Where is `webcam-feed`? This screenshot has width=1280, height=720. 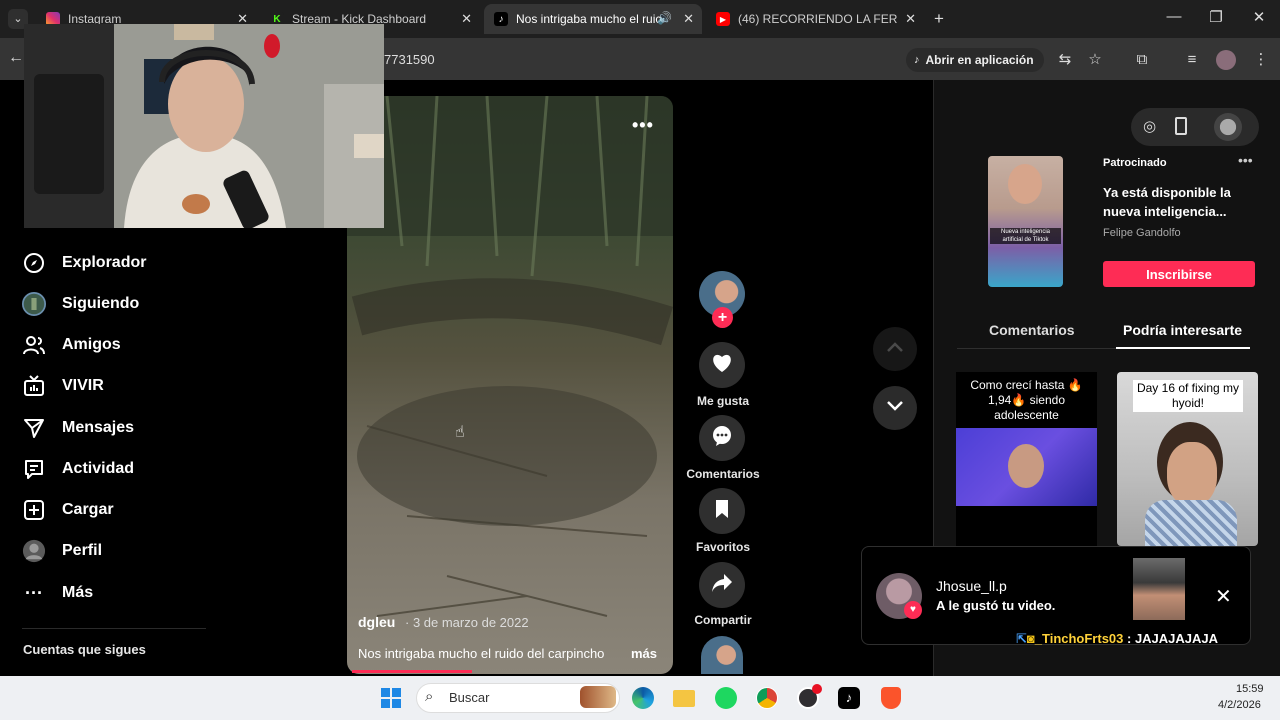 webcam-feed is located at coordinates (204, 126).